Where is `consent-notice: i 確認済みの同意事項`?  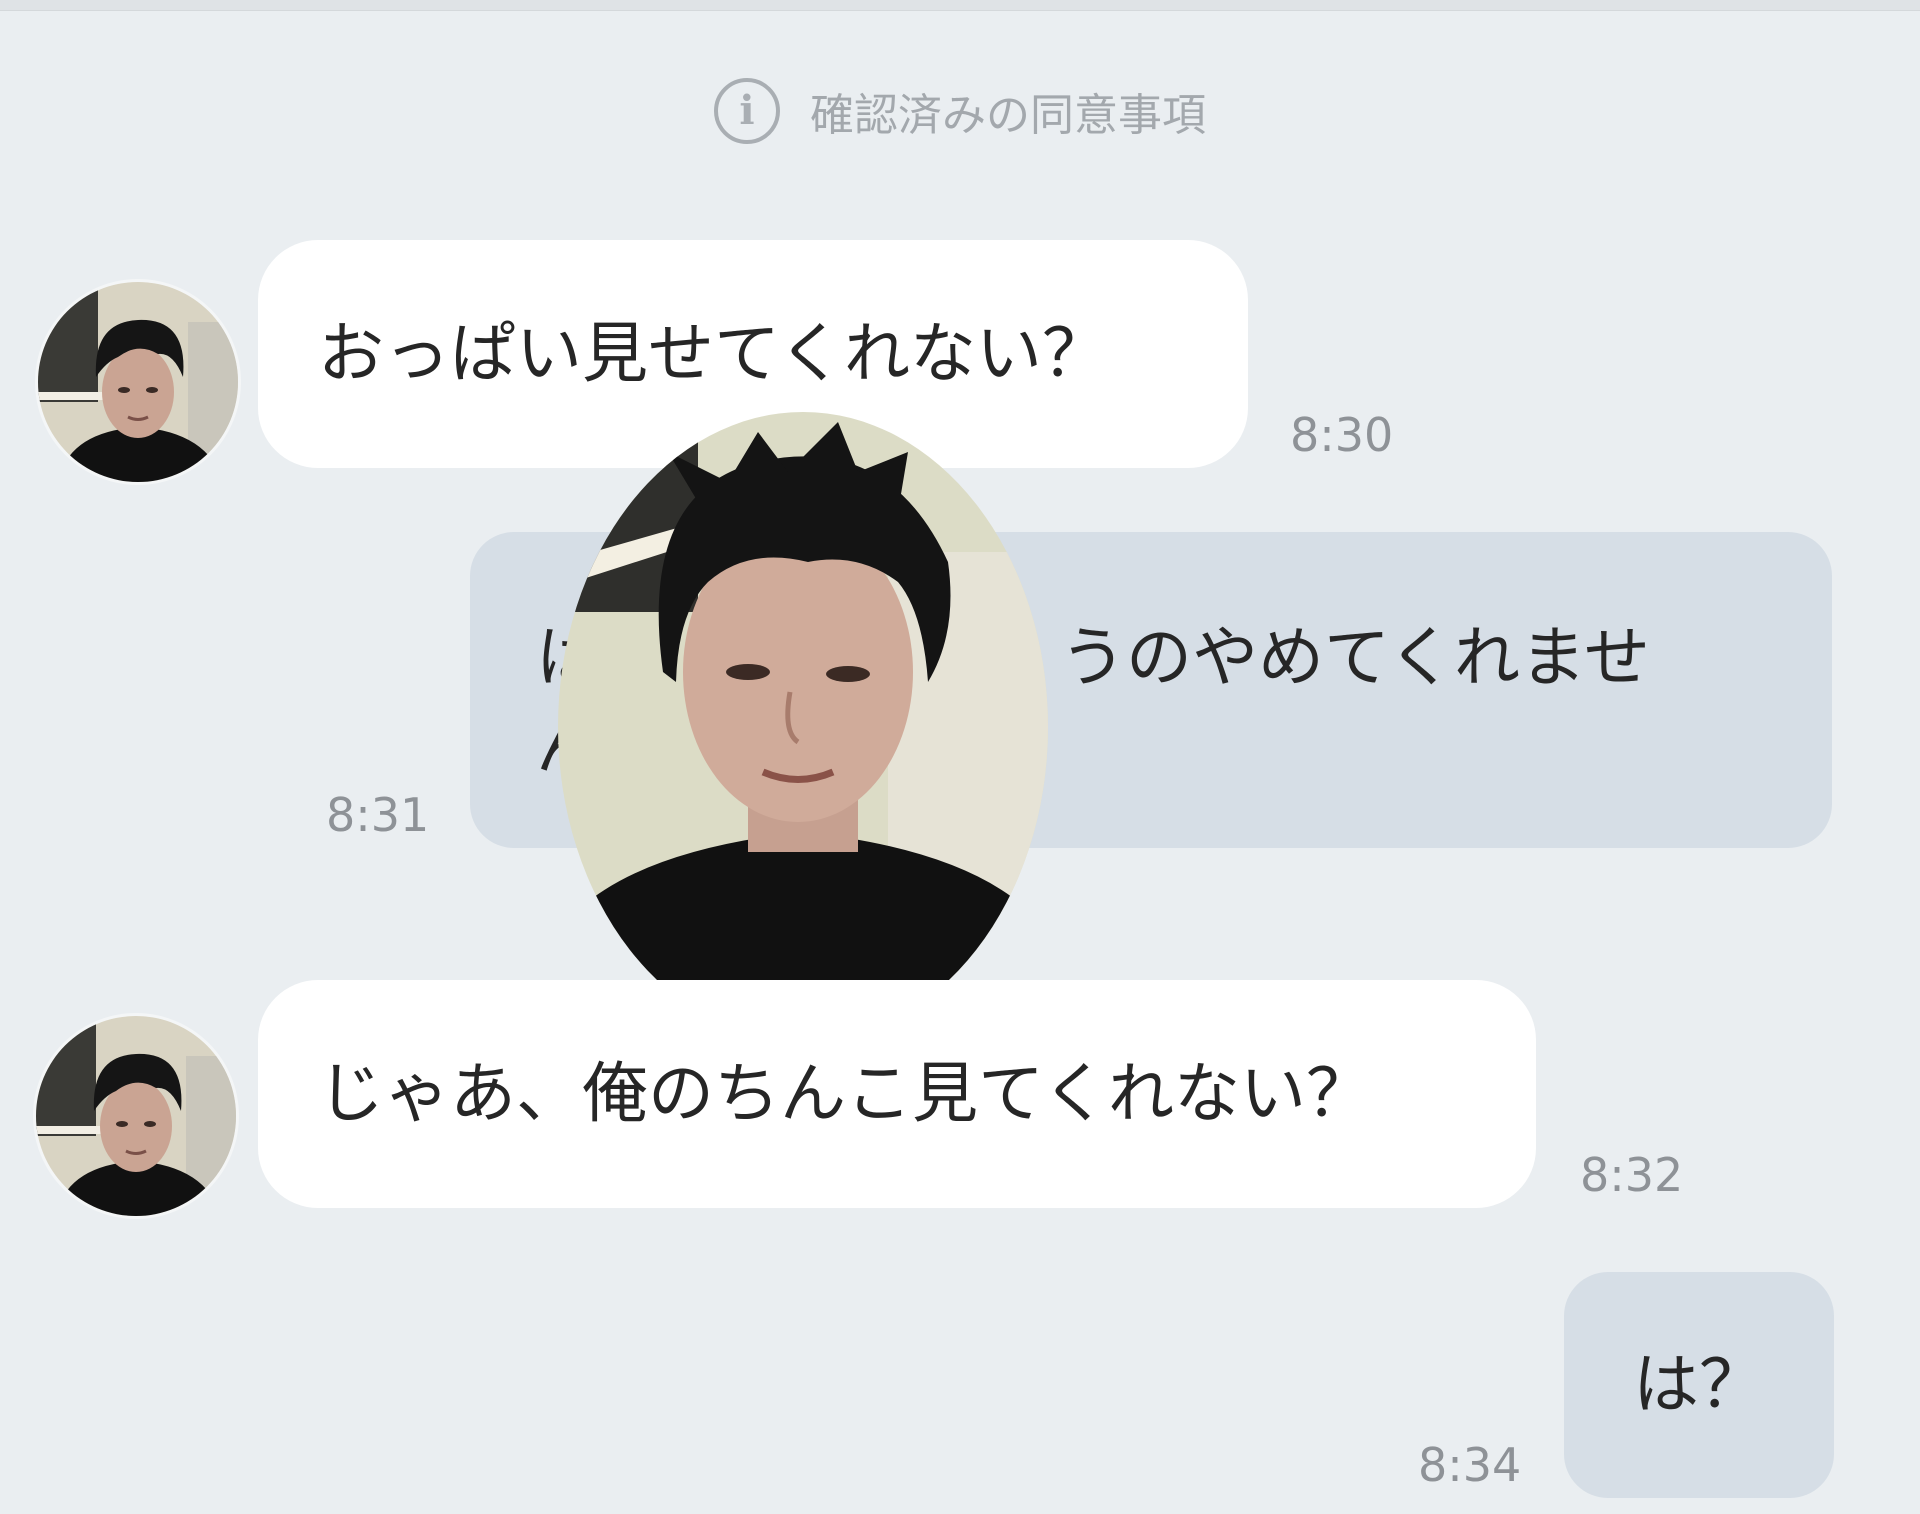 consent-notice: i 確認済みの同意事項 is located at coordinates (960, 111).